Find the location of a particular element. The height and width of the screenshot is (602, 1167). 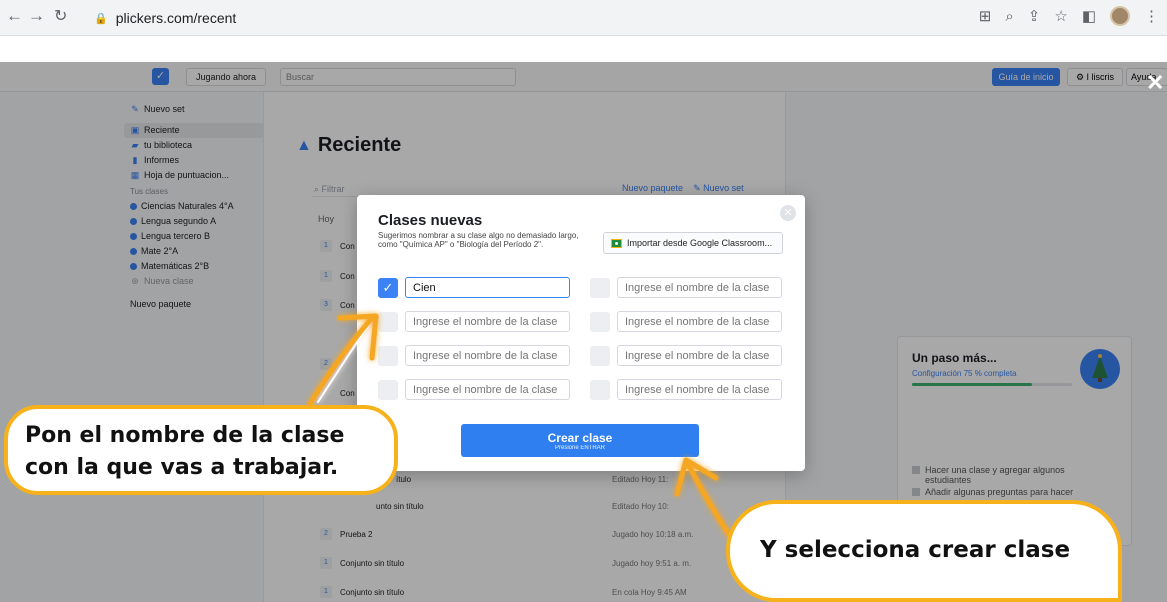

callout-line: con la que vas a trabajar. is located at coordinates (182, 467).